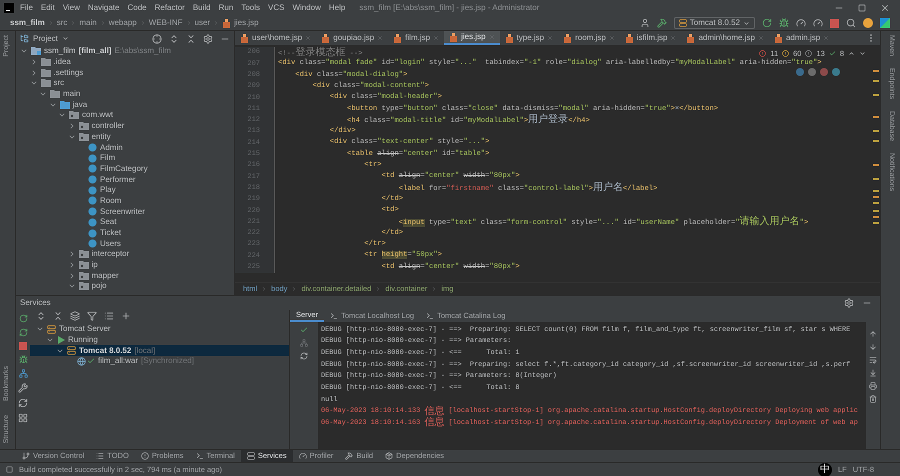  What do you see at coordinates (98, 115) in the screenshot?
I see `tree-item: com.wwt` at bounding box center [98, 115].